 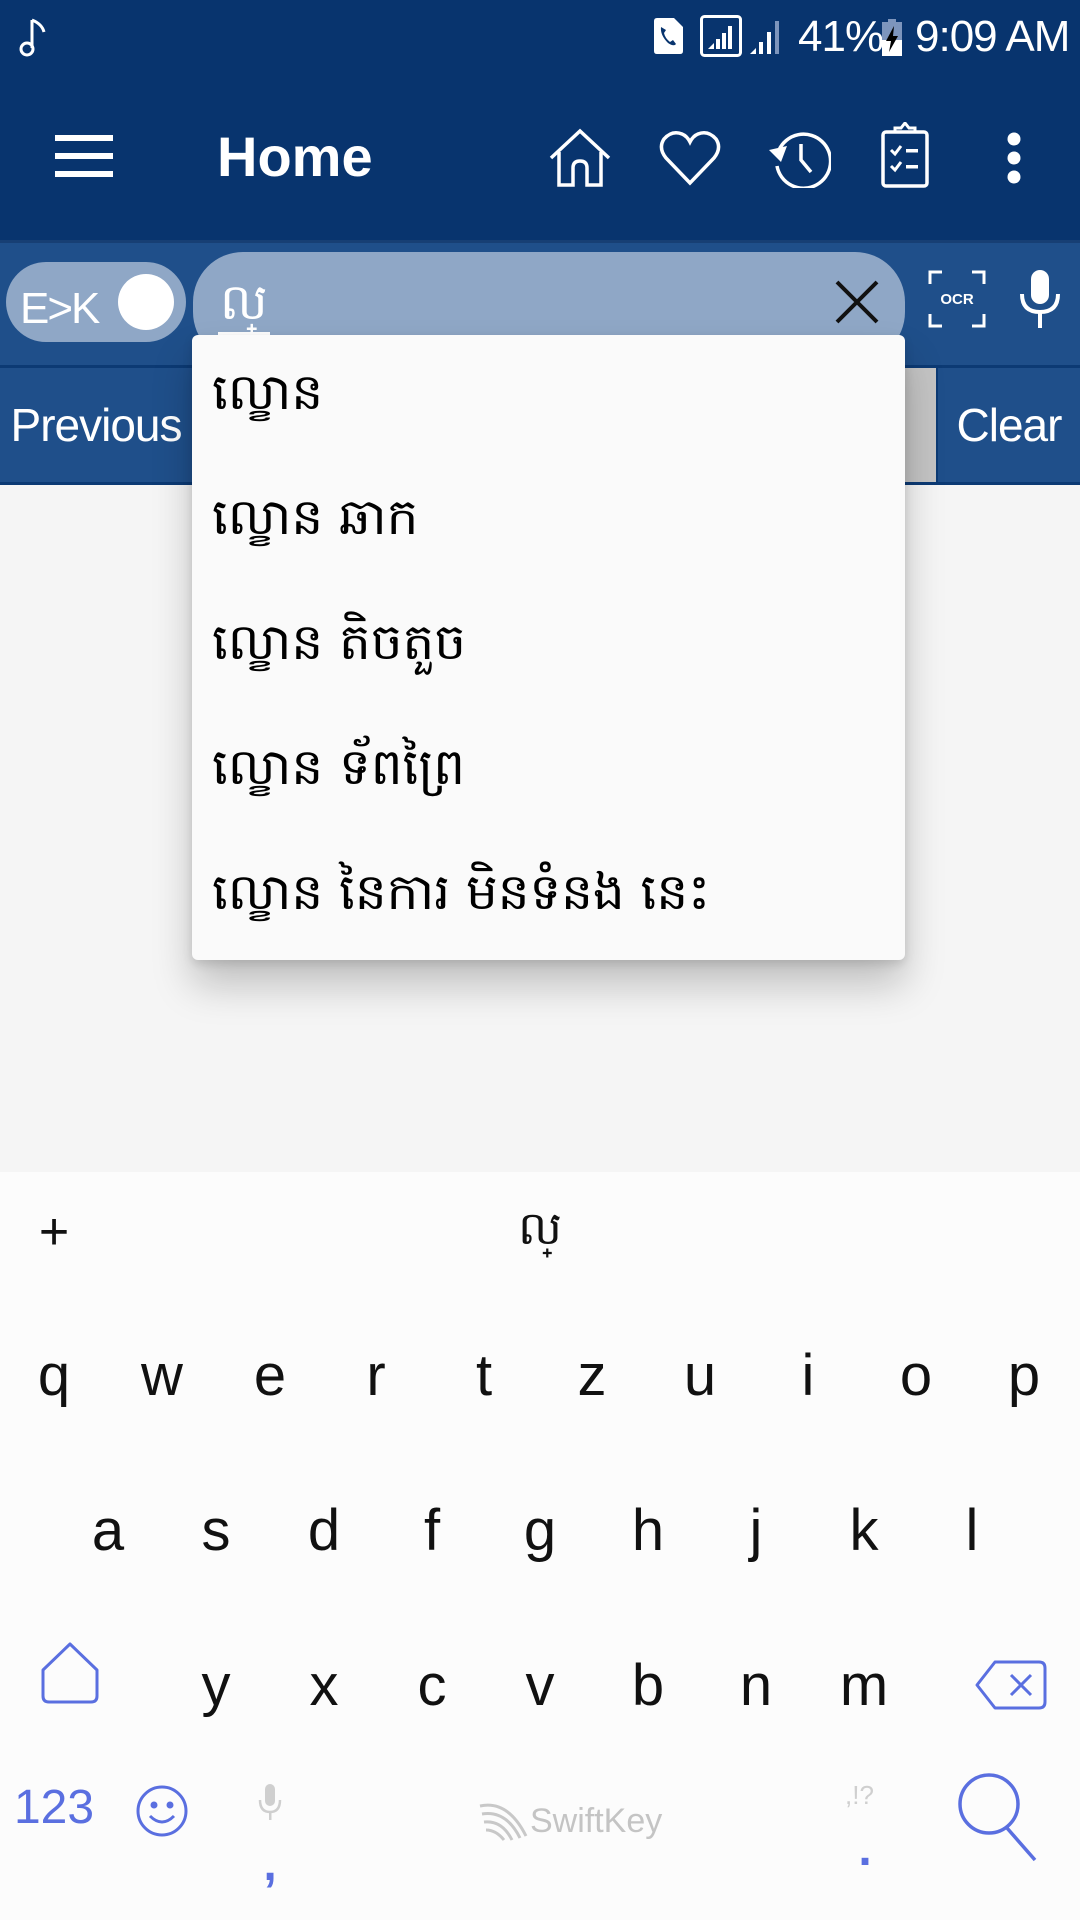 What do you see at coordinates (859, 1795) in the screenshot?
I see `punctuation-hint: ,!?` at bounding box center [859, 1795].